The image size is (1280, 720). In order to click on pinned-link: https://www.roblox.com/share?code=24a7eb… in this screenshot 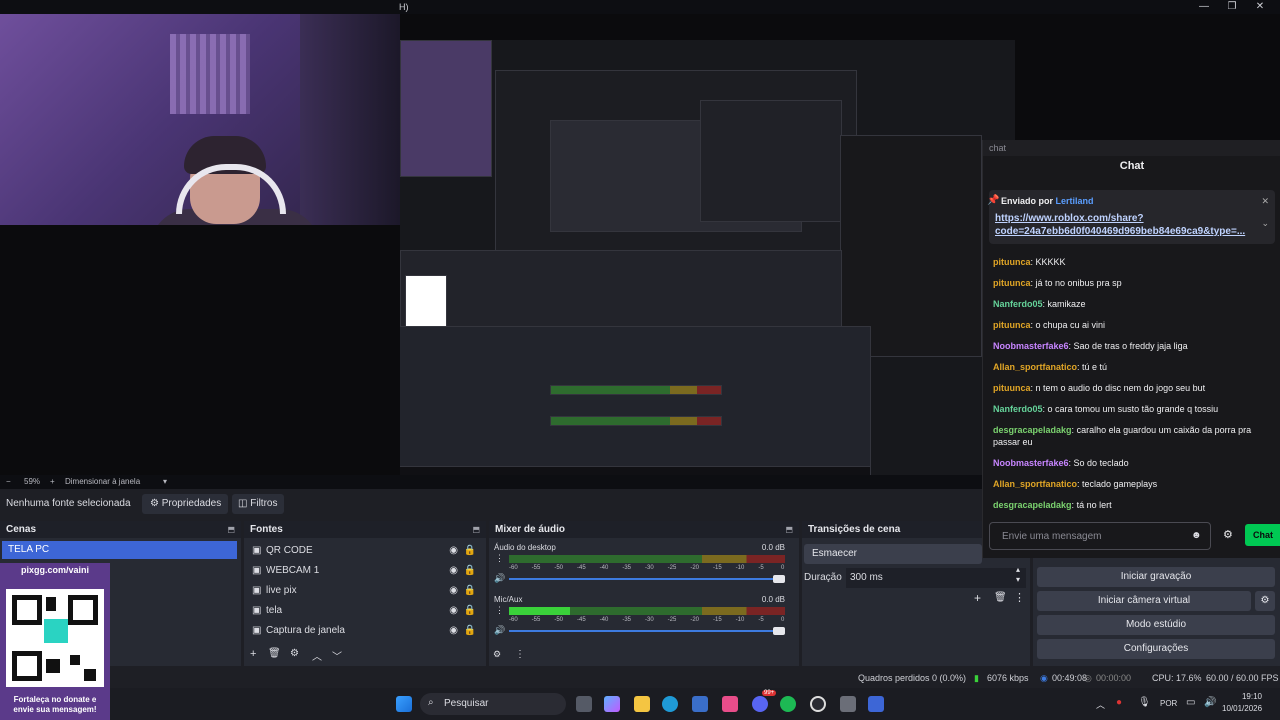, I will do `click(1124, 225)`.